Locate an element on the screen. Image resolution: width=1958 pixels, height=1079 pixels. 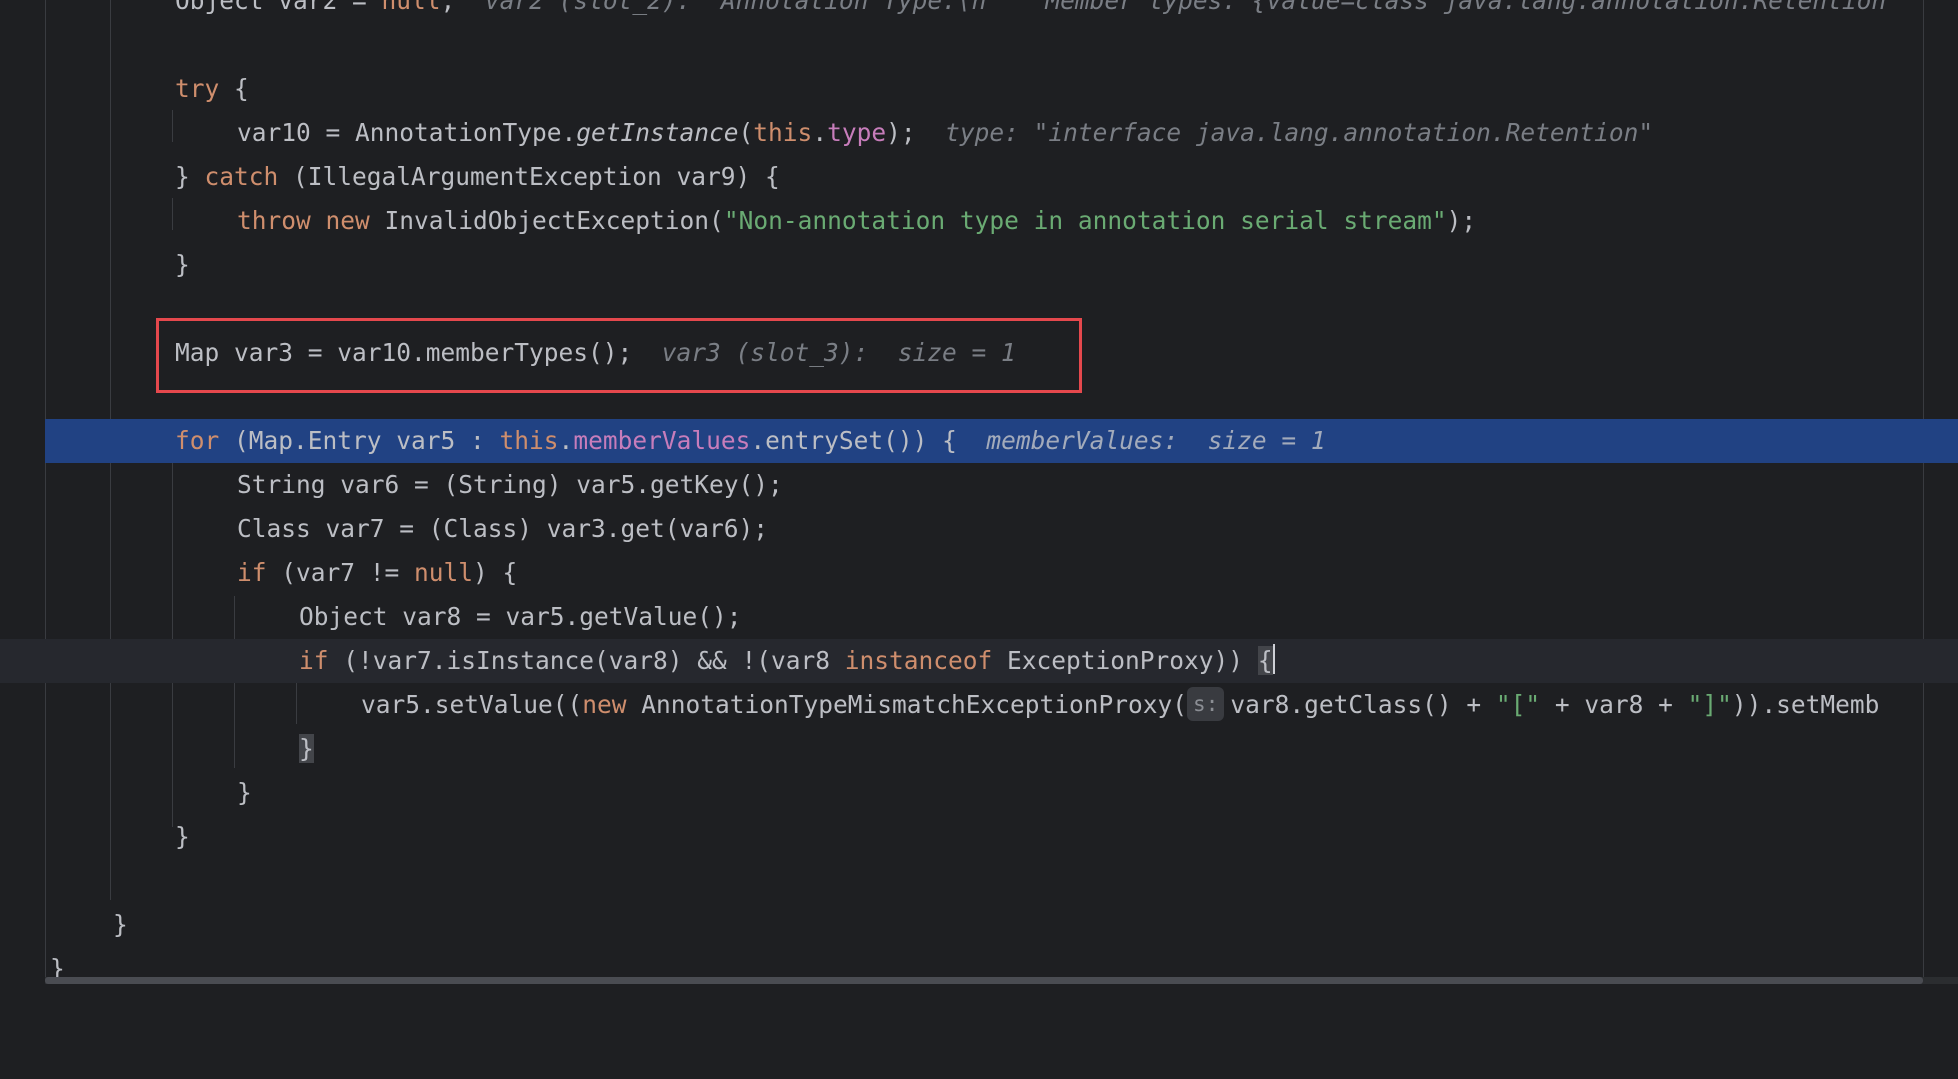
code-text: .entrySet()) { is located at coordinates (853, 440).